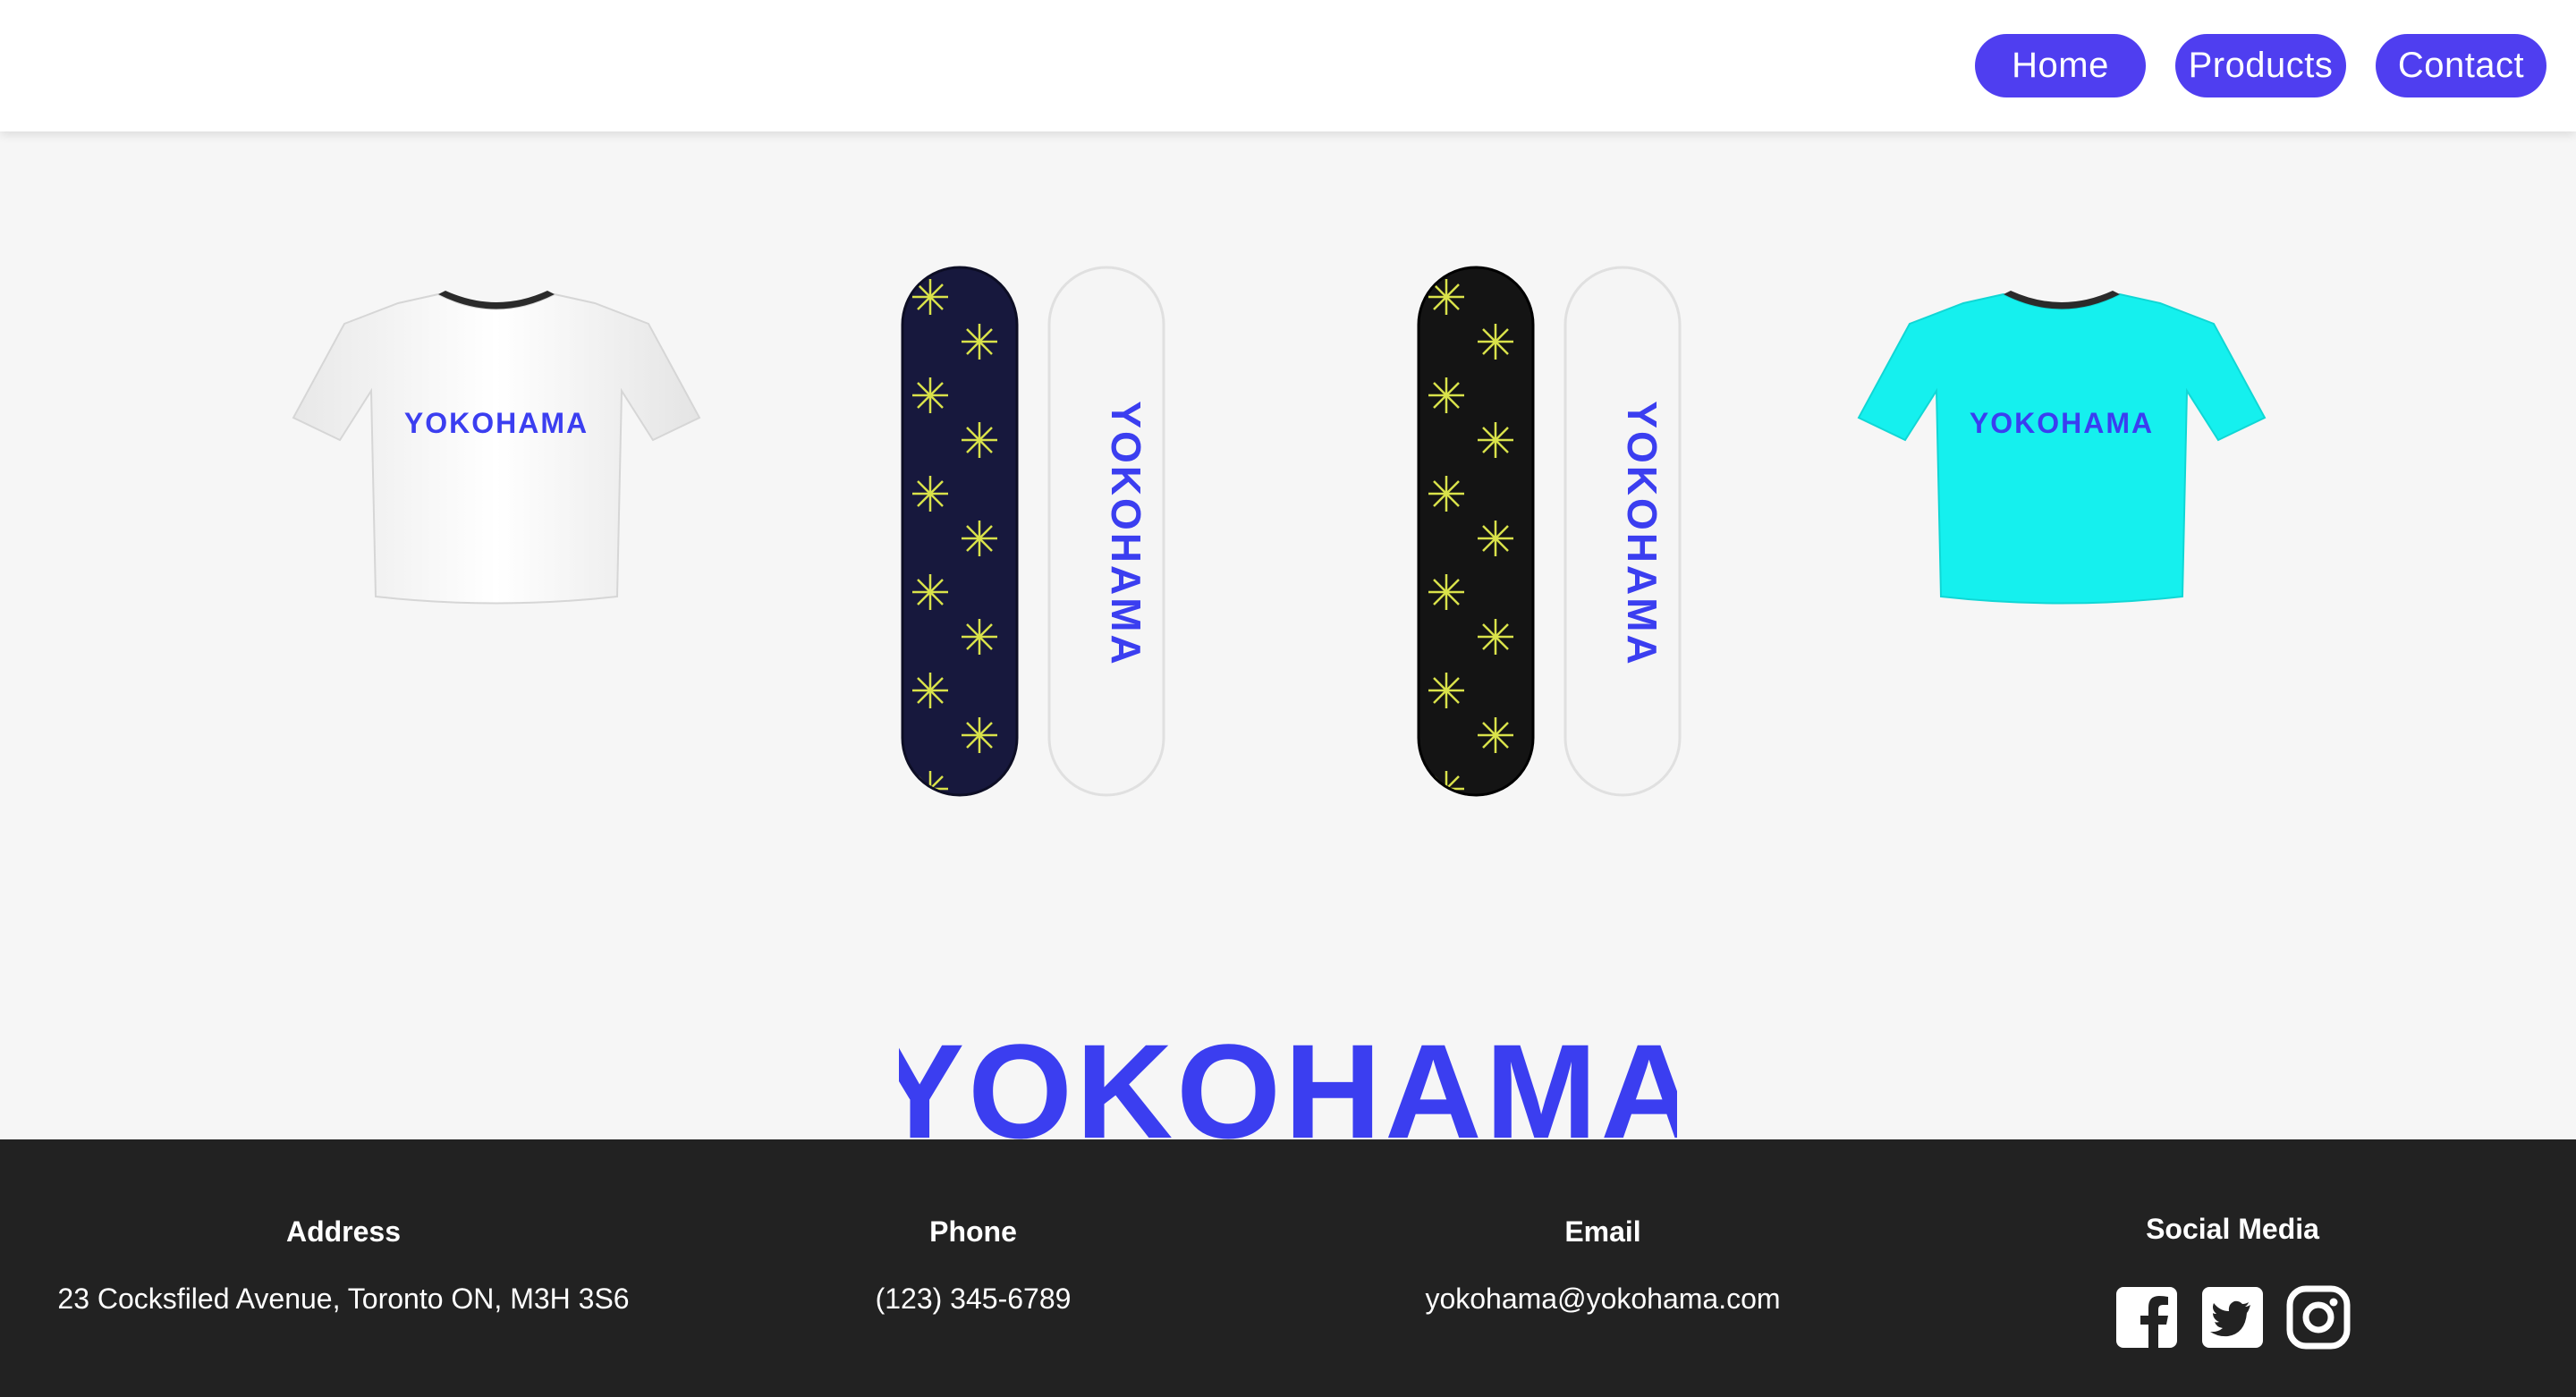 This screenshot has height=1397, width=2576. What do you see at coordinates (2232, 1229) in the screenshot?
I see `social-media-heading: Social Media` at bounding box center [2232, 1229].